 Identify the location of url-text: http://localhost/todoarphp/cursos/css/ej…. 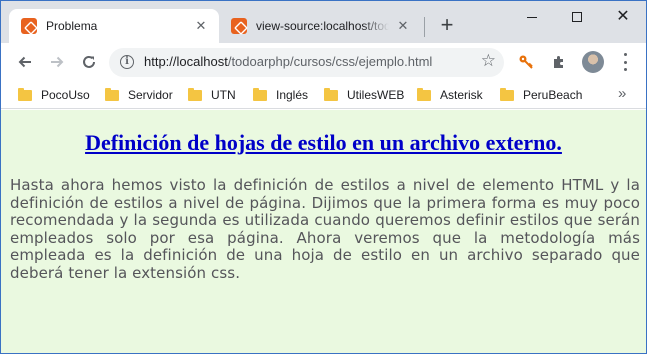
(288, 61).